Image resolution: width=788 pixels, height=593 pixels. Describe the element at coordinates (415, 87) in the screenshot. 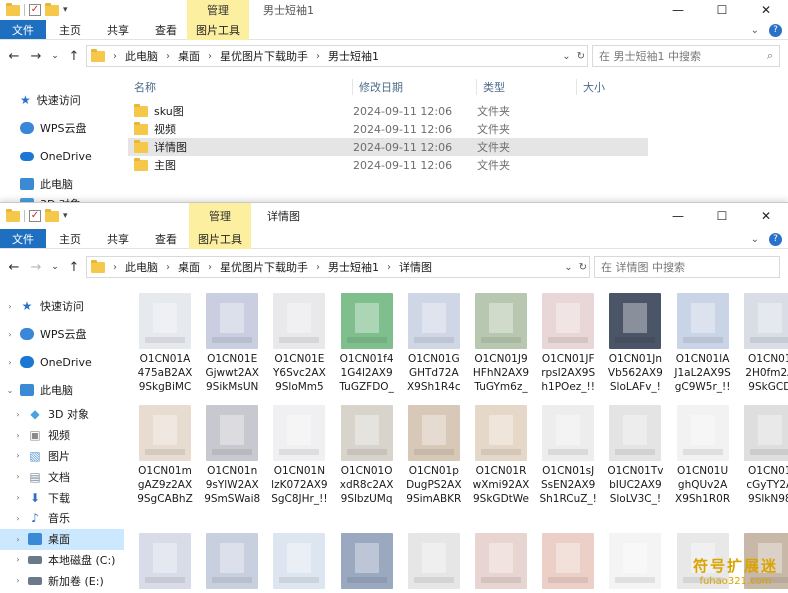

I see `column-date: 修改日期` at that location.